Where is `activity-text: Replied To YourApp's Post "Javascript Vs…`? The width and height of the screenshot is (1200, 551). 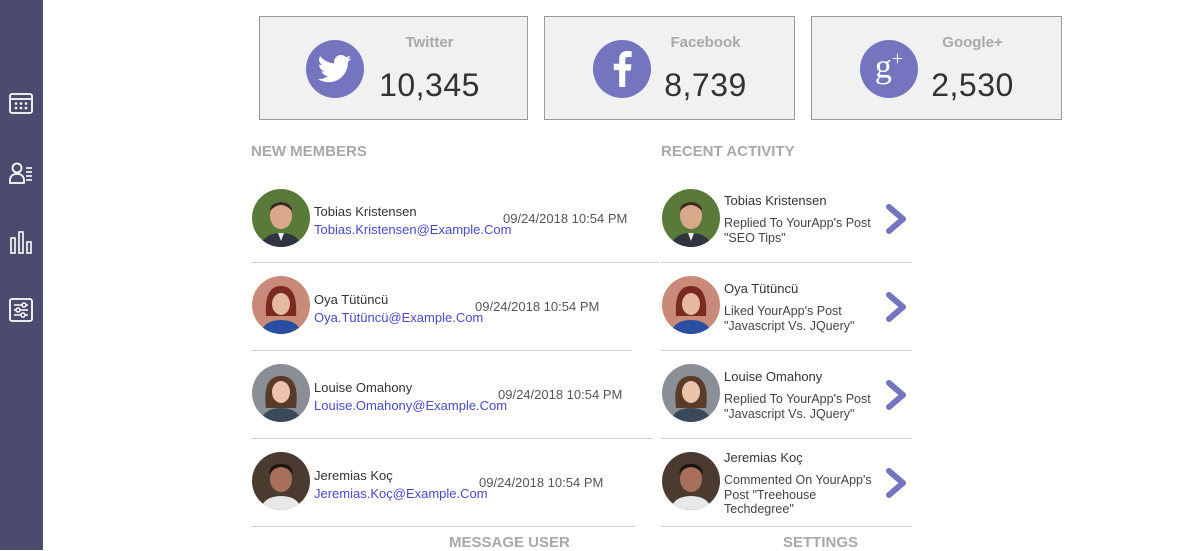
activity-text: Replied To YourApp's Post "Javascript Vs… is located at coordinates (797, 406).